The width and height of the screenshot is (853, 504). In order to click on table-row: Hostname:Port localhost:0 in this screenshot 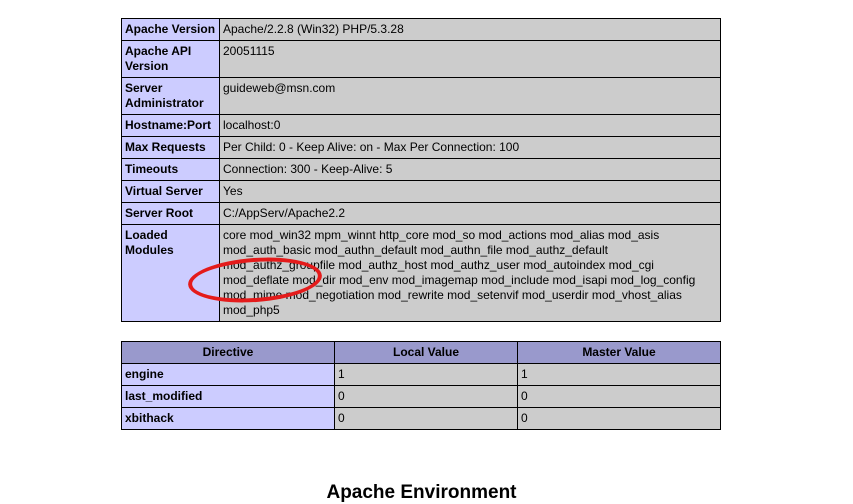, I will do `click(421, 125)`.